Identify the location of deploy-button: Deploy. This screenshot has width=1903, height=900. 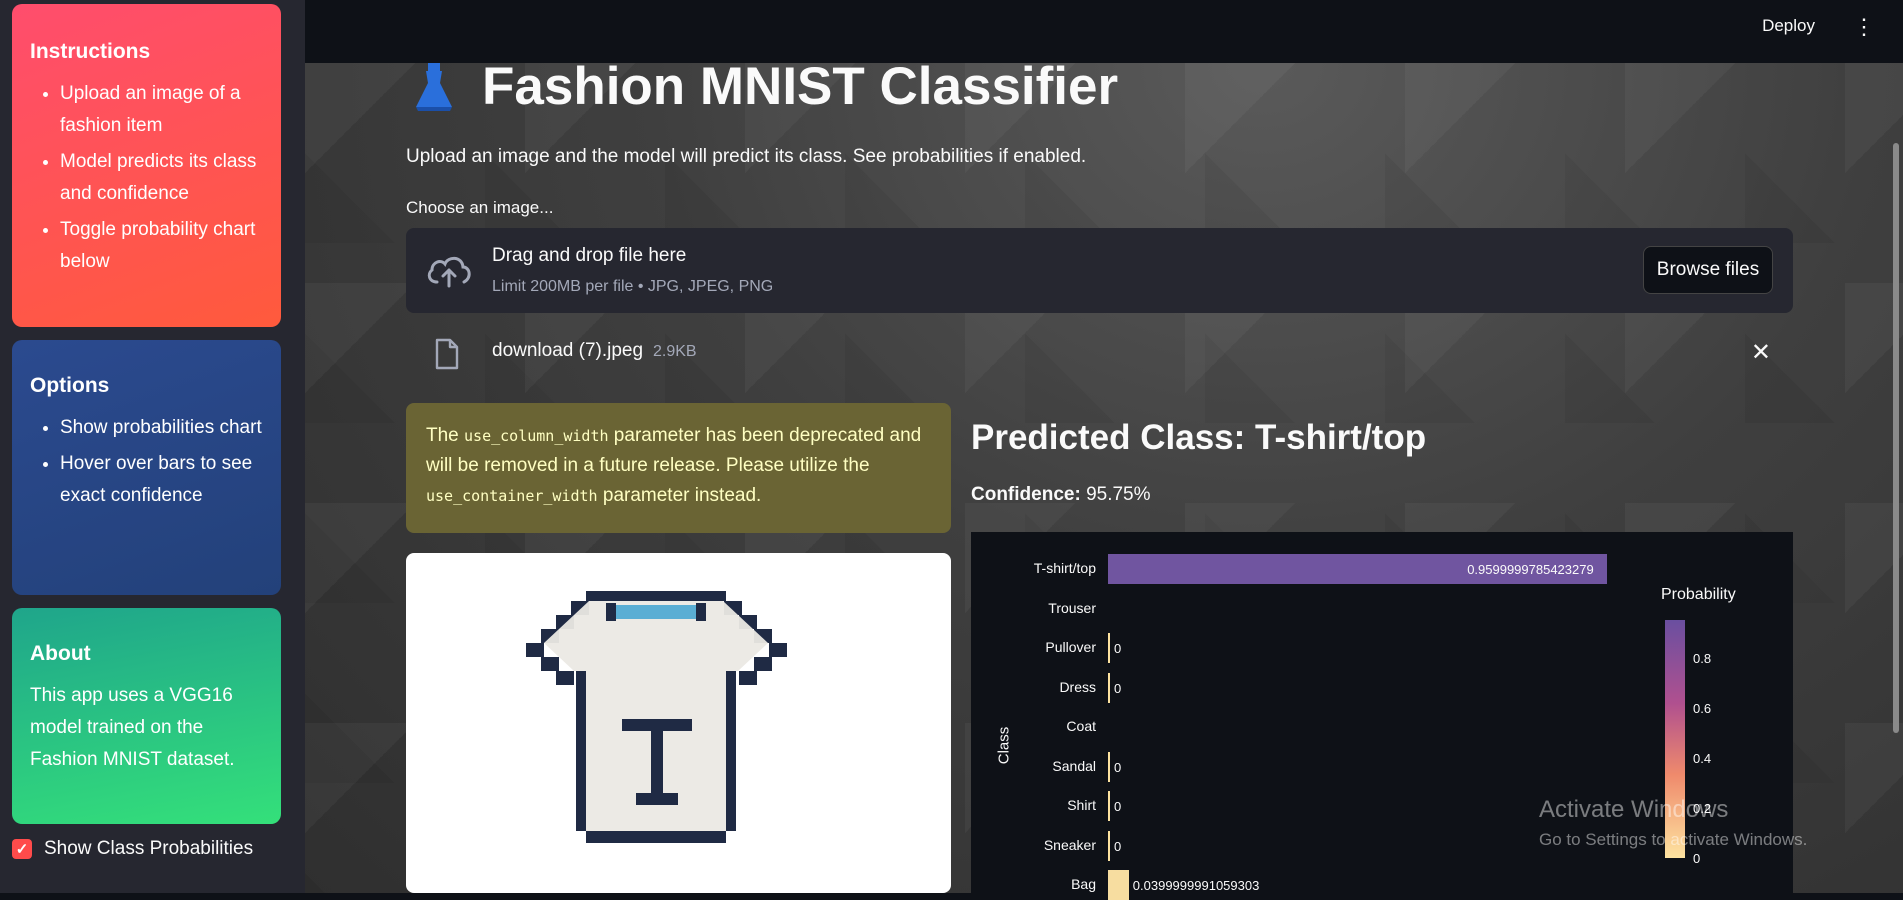
(1788, 26).